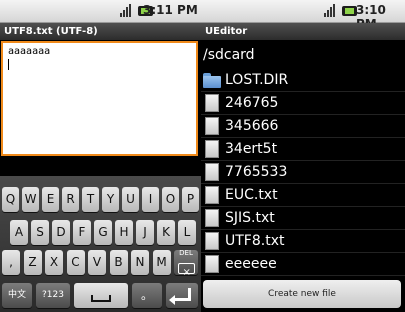  I want to click on key-n: N, so click(140, 262).